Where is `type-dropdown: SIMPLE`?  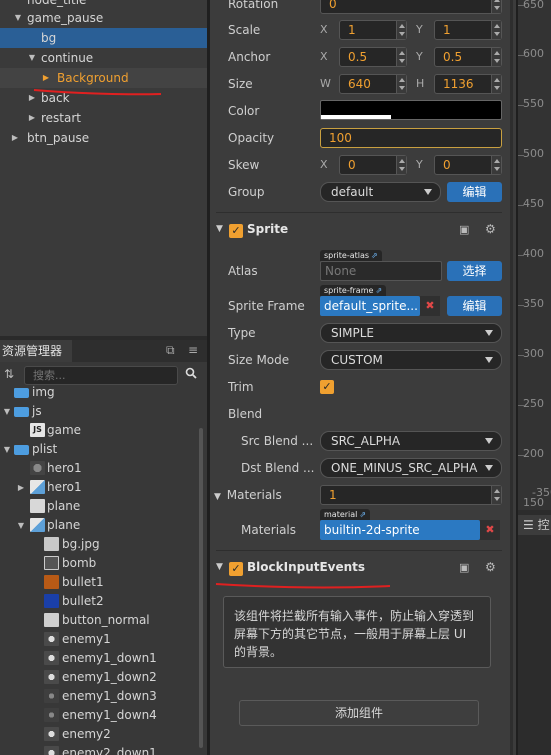 type-dropdown: SIMPLE is located at coordinates (411, 333).